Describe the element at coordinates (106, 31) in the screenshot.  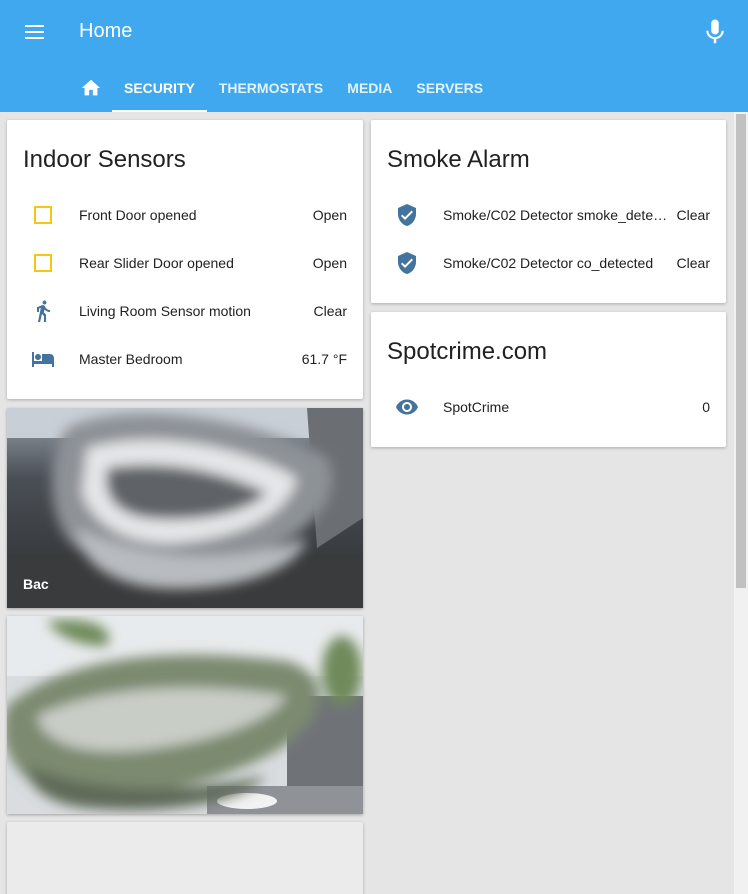
I see `page-title: Home` at that location.